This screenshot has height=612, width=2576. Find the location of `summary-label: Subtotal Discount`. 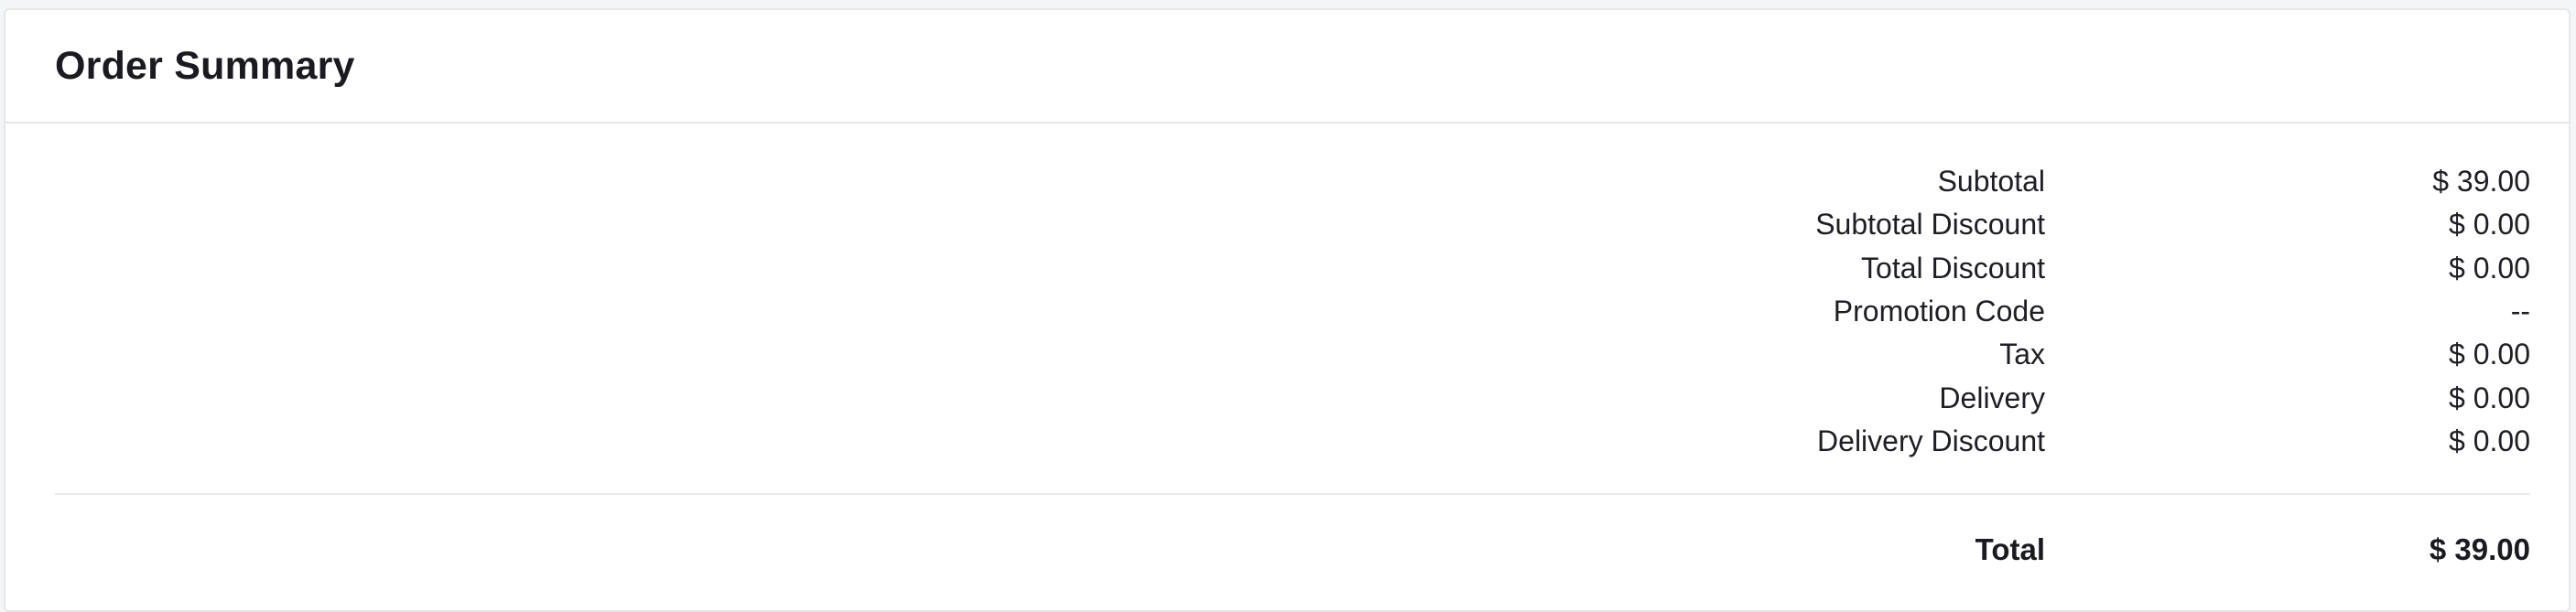

summary-label: Subtotal Discount is located at coordinates (1930, 225).